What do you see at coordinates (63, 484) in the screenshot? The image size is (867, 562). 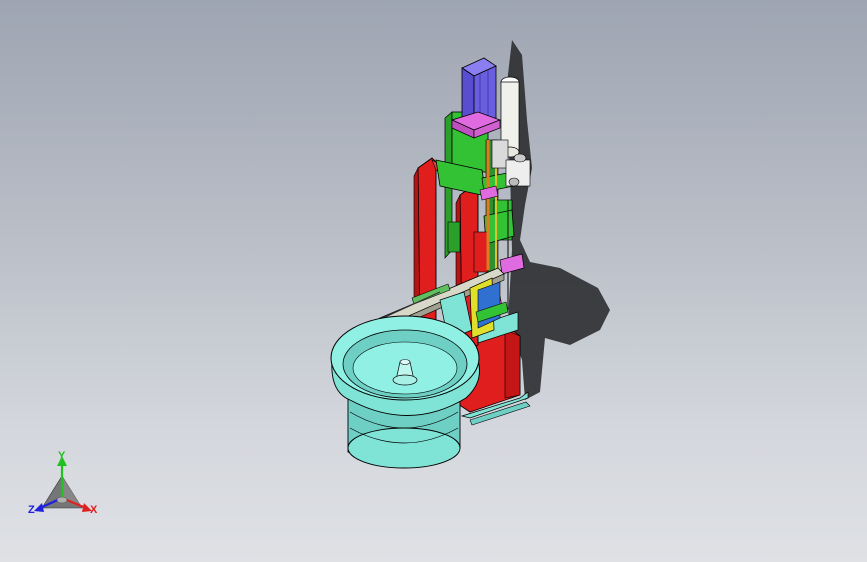 I see `orientation-triad` at bounding box center [63, 484].